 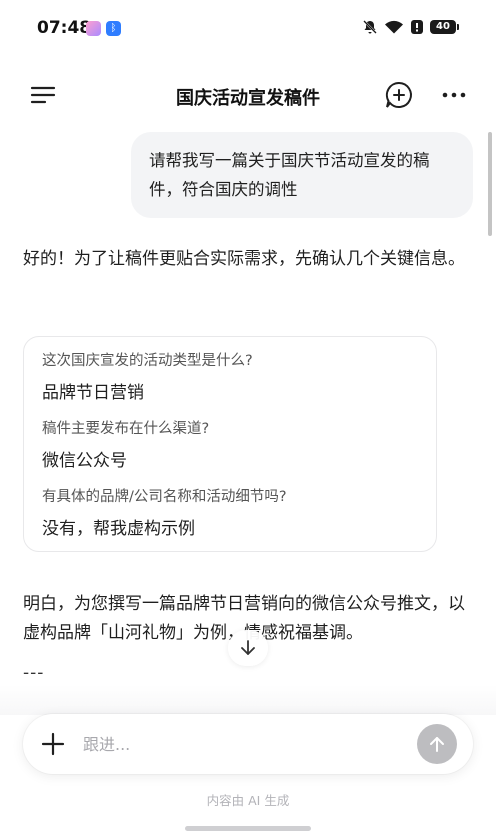 I want to click on message-input, so click(x=243, y=744).